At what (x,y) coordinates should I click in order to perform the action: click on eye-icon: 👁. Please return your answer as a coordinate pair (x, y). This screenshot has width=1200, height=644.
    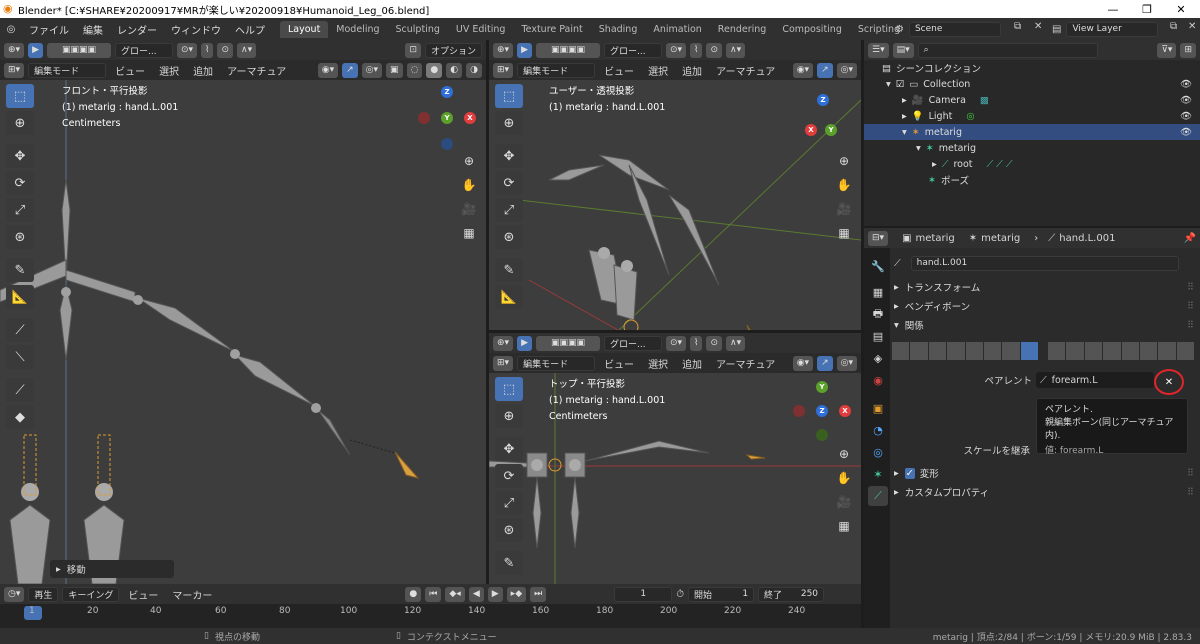
    Looking at the image, I should click on (1186, 116).